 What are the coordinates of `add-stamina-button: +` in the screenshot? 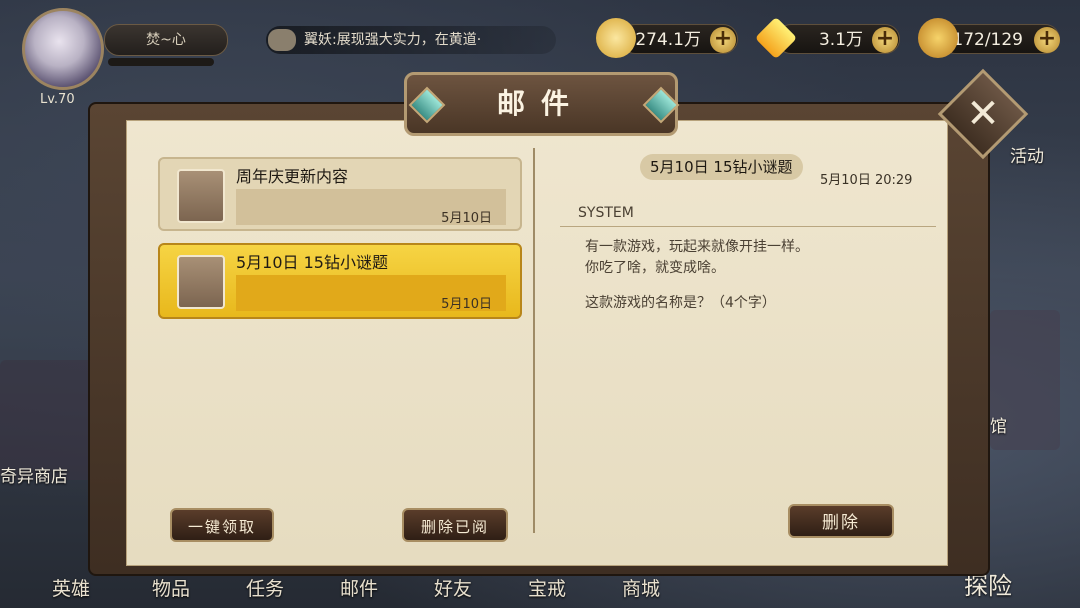 It's located at (1047, 40).